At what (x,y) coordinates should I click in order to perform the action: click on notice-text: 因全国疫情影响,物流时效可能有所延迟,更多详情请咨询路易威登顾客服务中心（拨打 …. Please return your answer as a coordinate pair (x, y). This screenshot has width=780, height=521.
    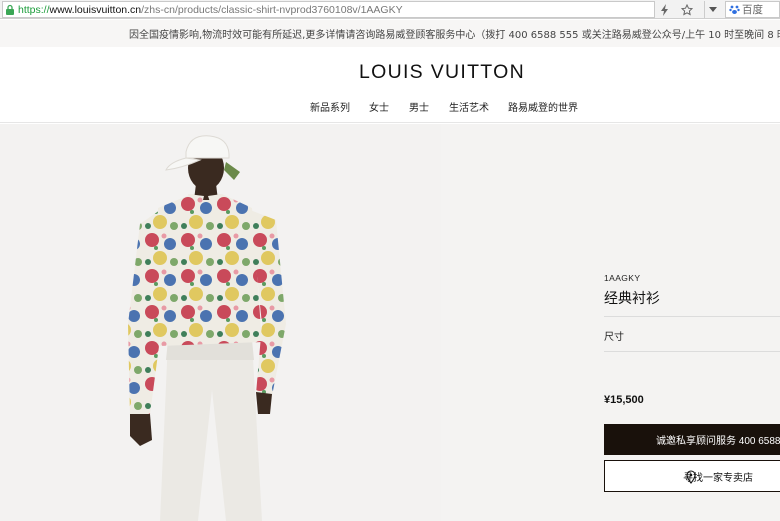
    Looking at the image, I should click on (454, 35).